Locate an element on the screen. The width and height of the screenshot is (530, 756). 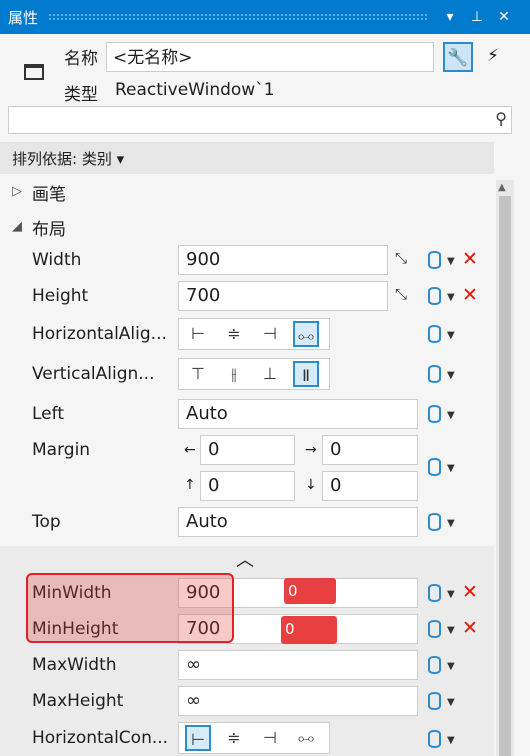
property-search-input: ⚲ is located at coordinates (260, 120).